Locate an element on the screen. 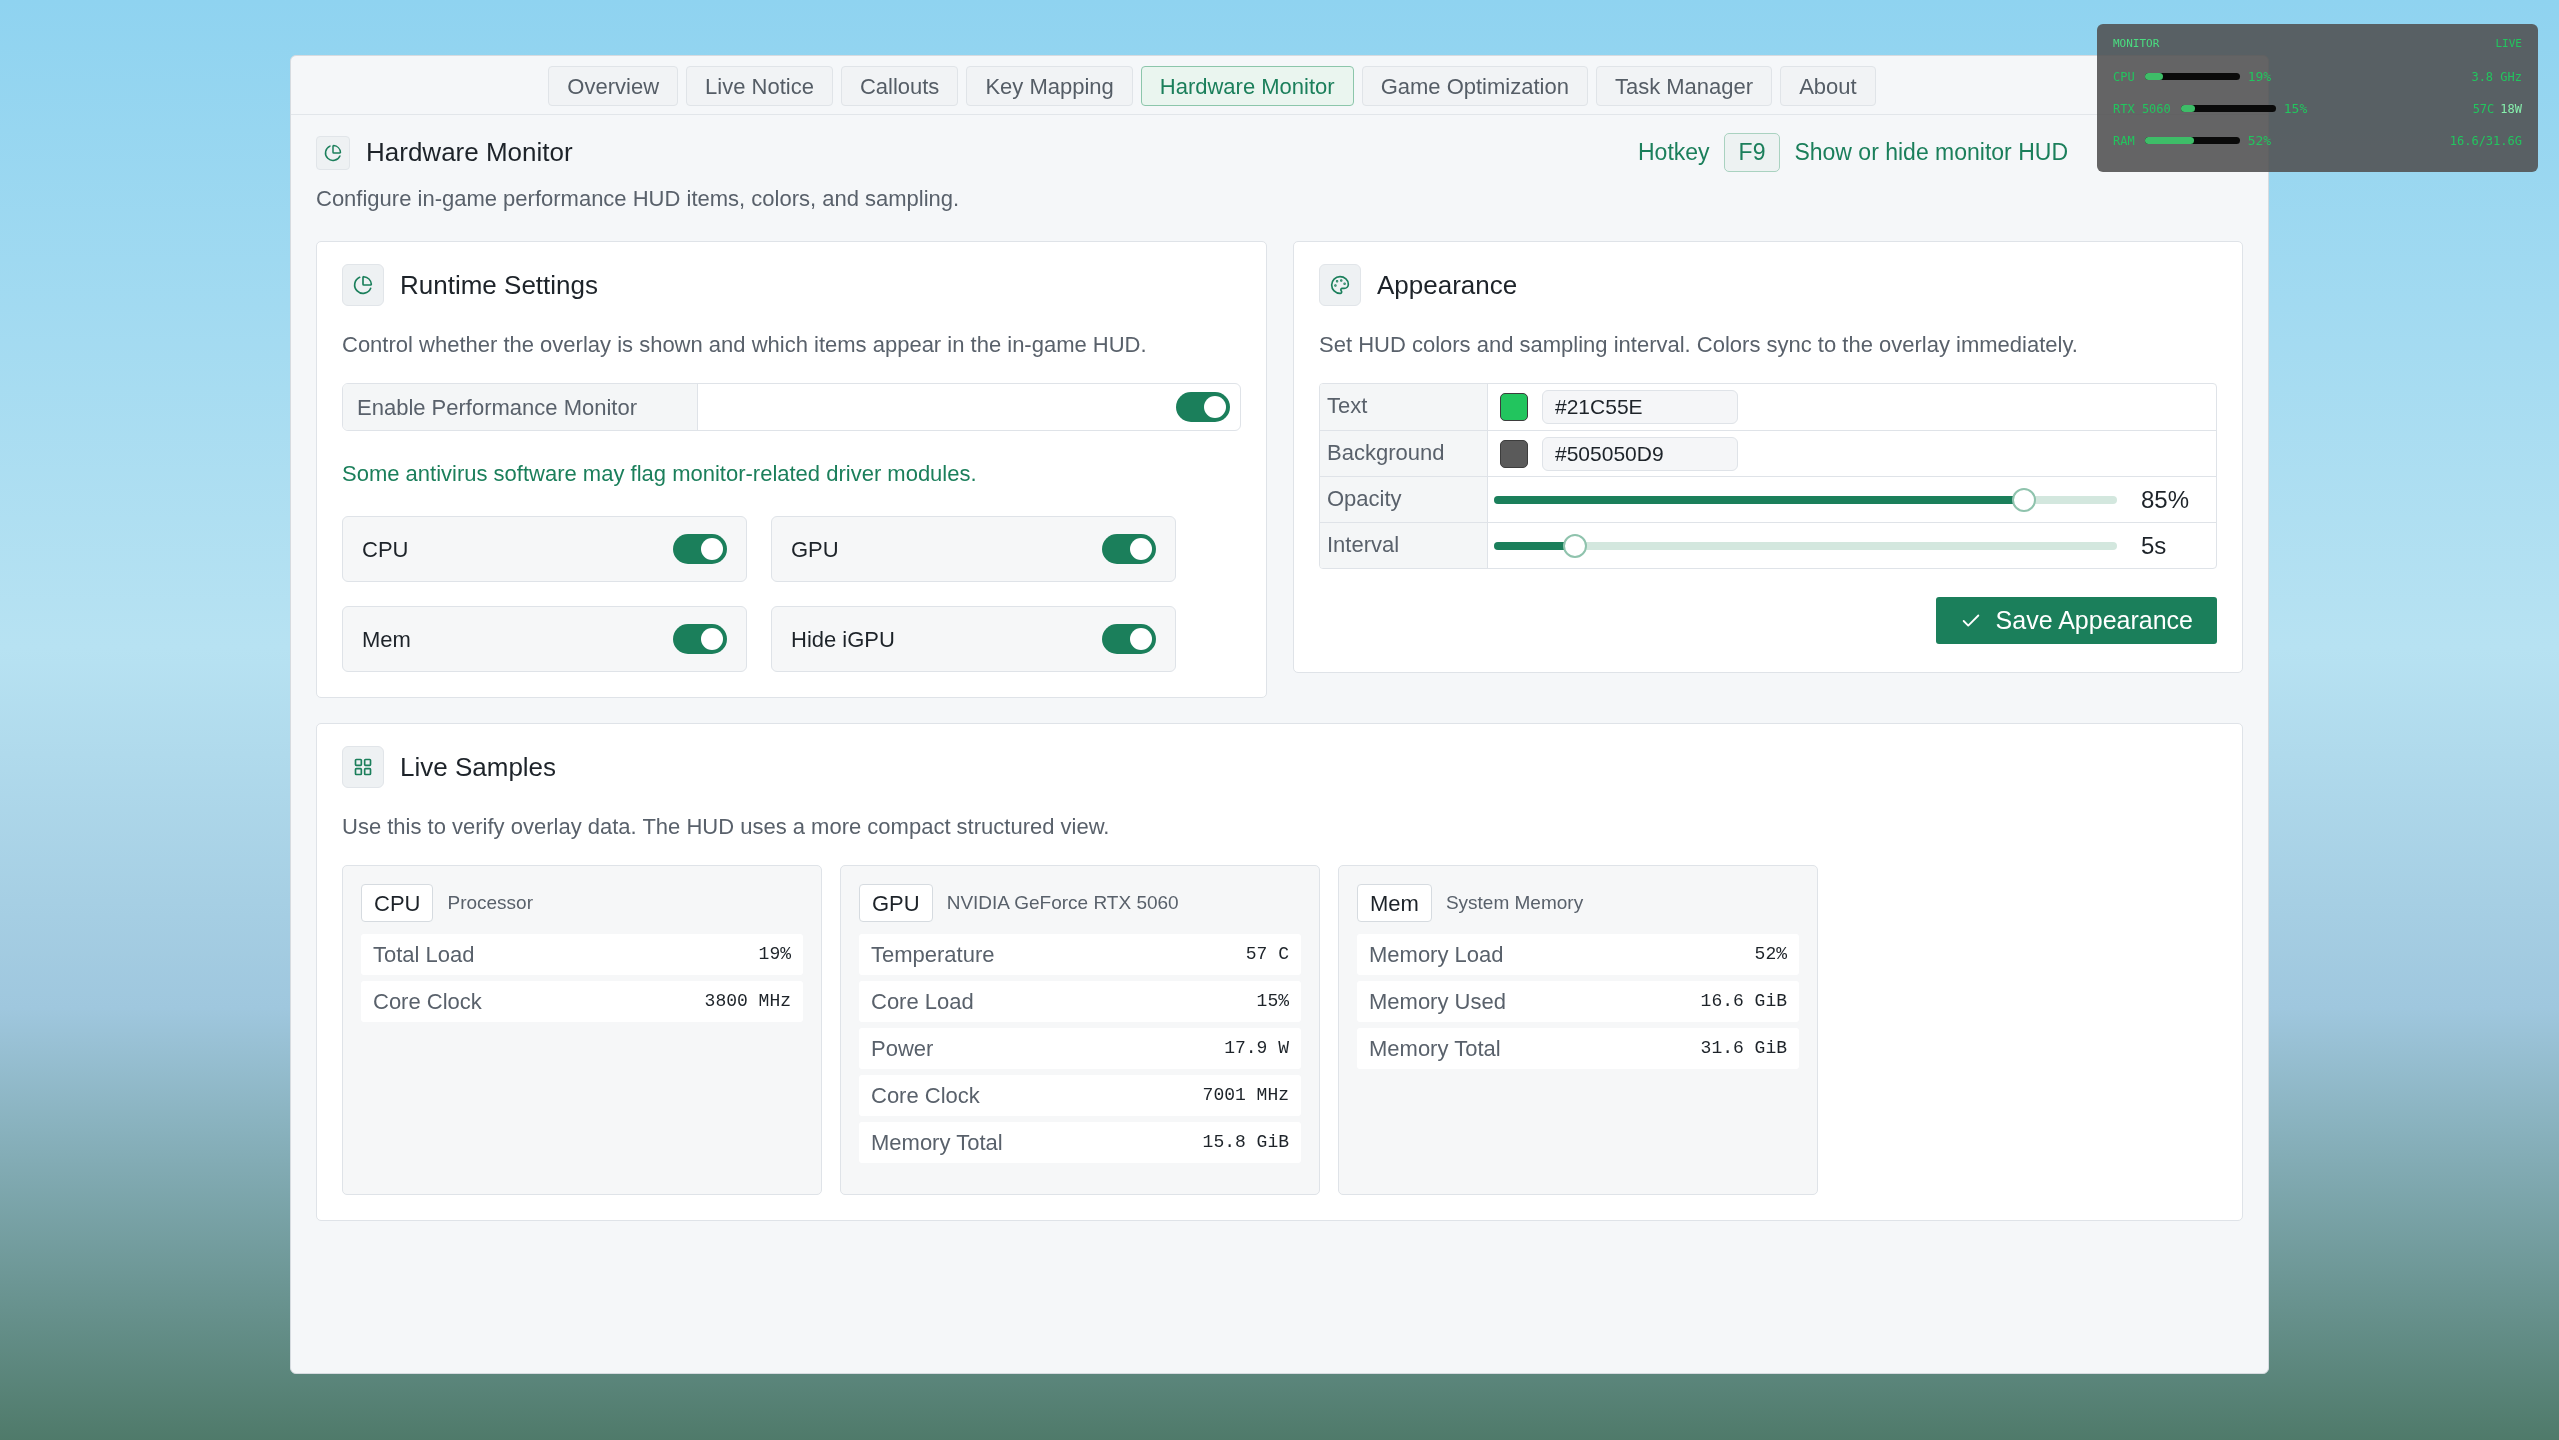 This screenshot has width=2559, height=1440. hud-info: 16.6/31.6G is located at coordinates (2485, 141).